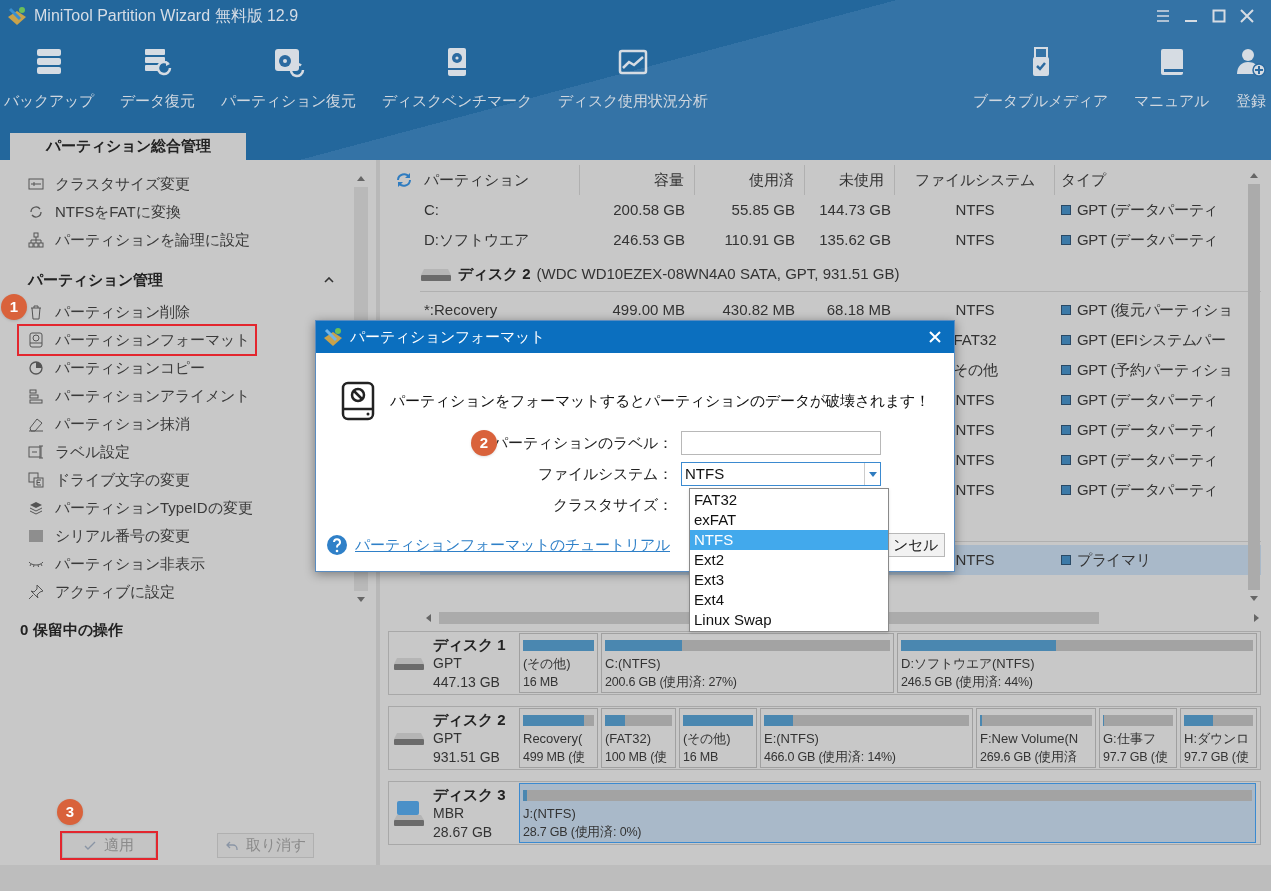 This screenshot has height=891, width=1271. I want to click on column-header: 使用済, so click(750, 180).